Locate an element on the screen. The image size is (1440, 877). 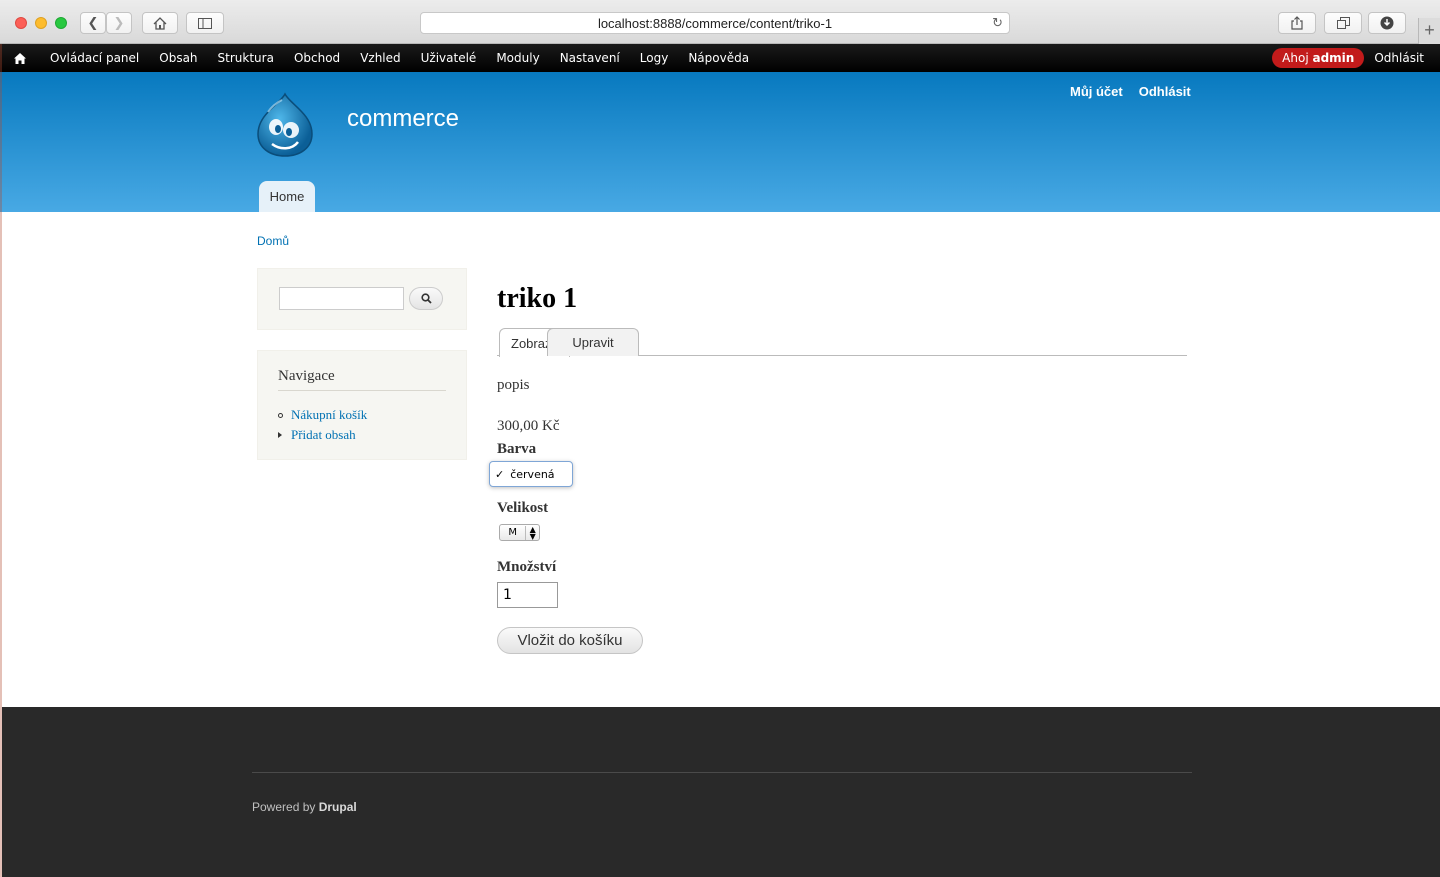
share-icon is located at coordinates (1297, 23).